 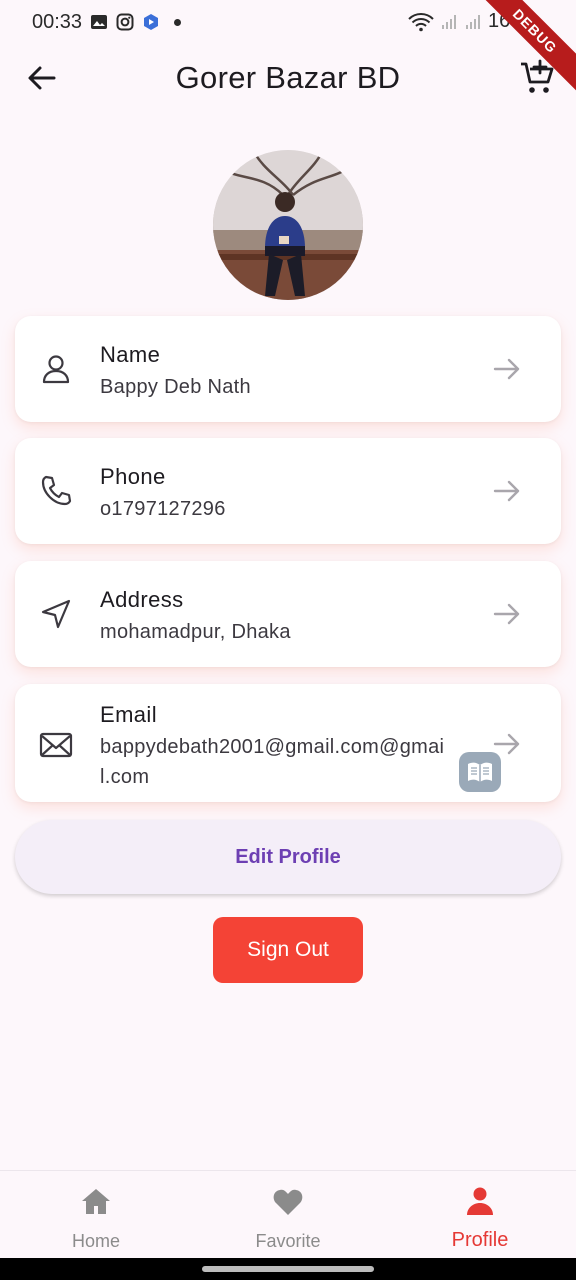 I want to click on heart-icon, so click(x=288, y=1202).